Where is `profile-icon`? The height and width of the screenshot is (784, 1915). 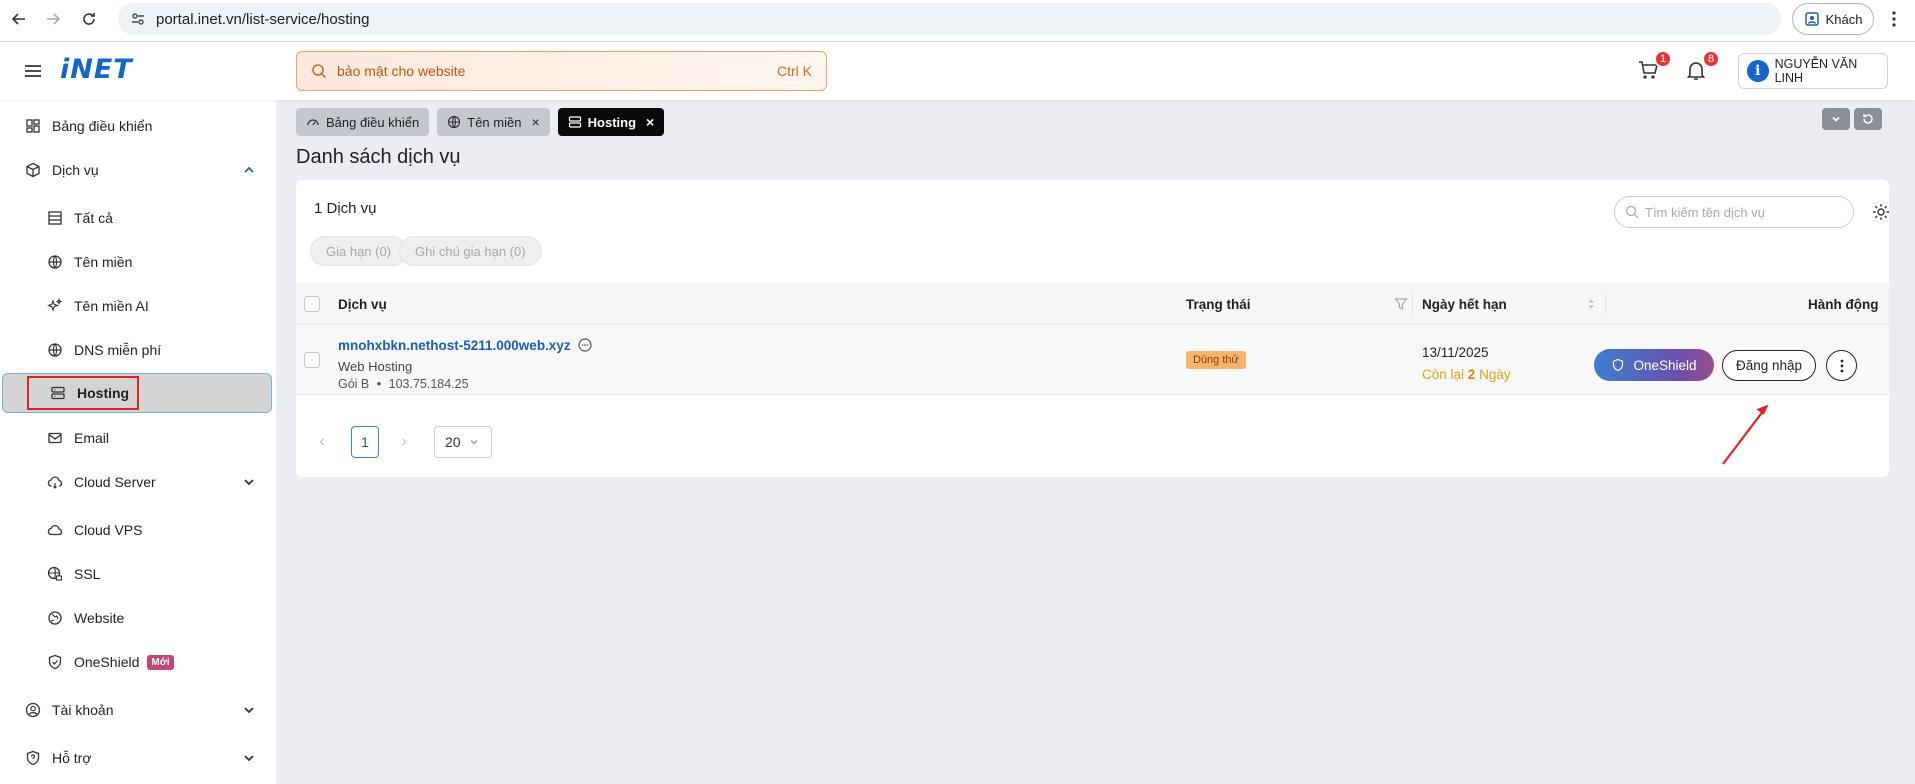 profile-icon is located at coordinates (1812, 19).